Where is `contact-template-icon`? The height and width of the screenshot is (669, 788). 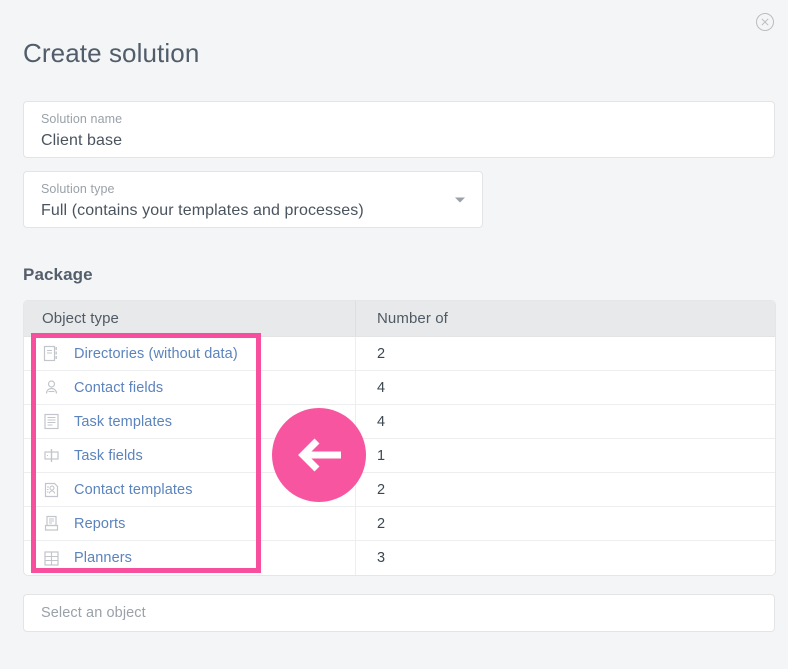
contact-template-icon is located at coordinates (51, 490).